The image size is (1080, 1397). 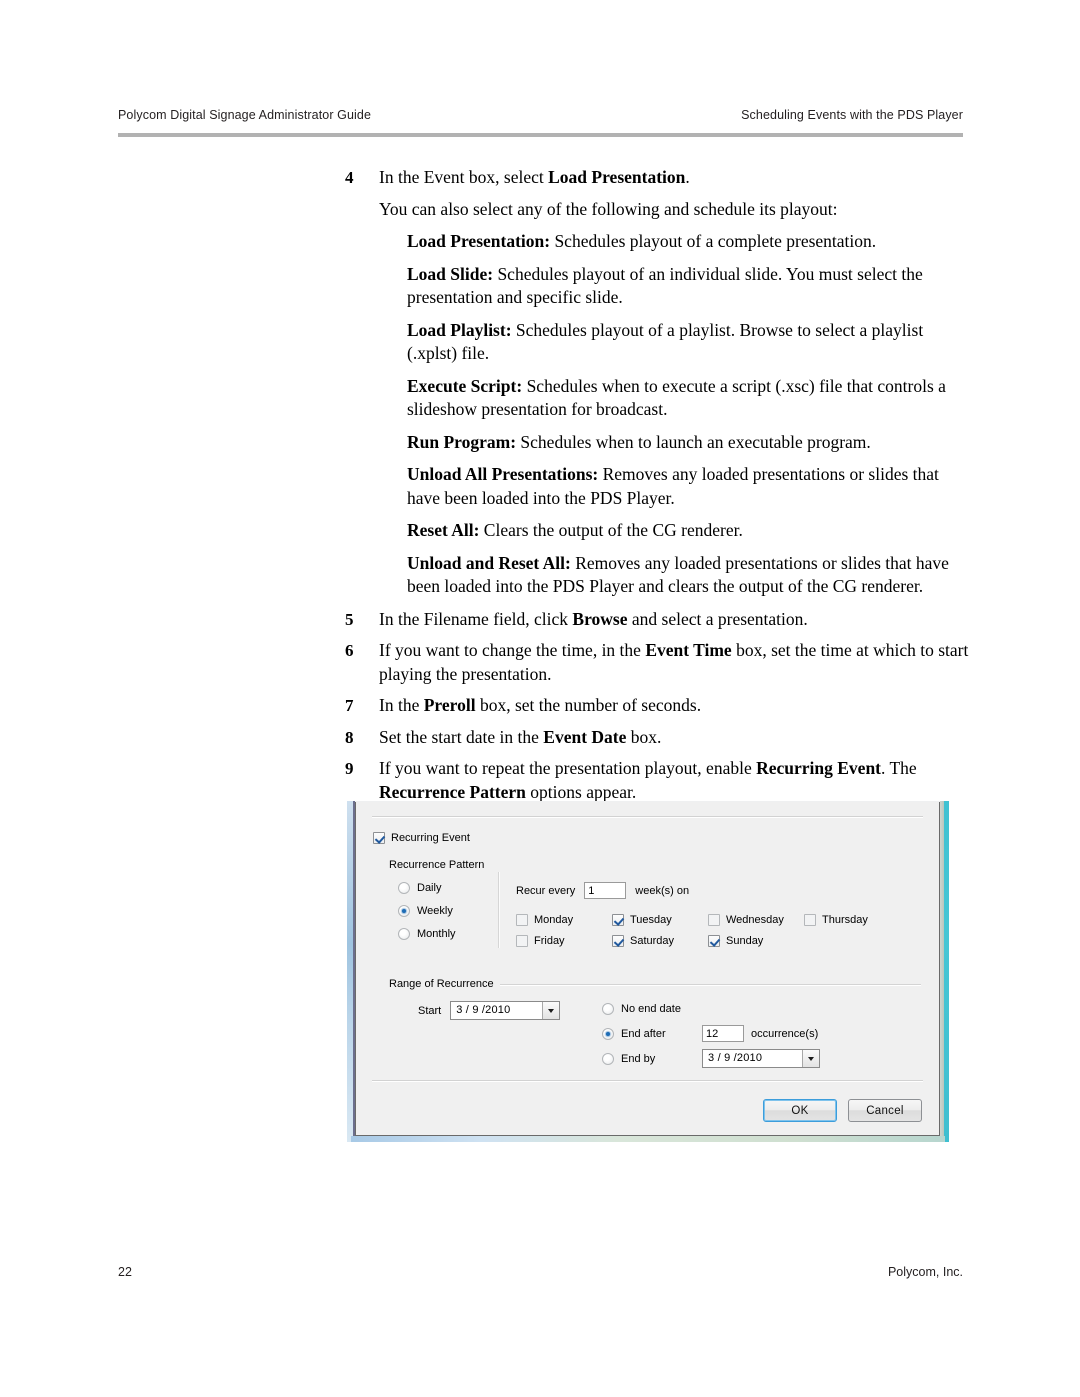 What do you see at coordinates (810, 920) in the screenshot?
I see `checkbox-thursday` at bounding box center [810, 920].